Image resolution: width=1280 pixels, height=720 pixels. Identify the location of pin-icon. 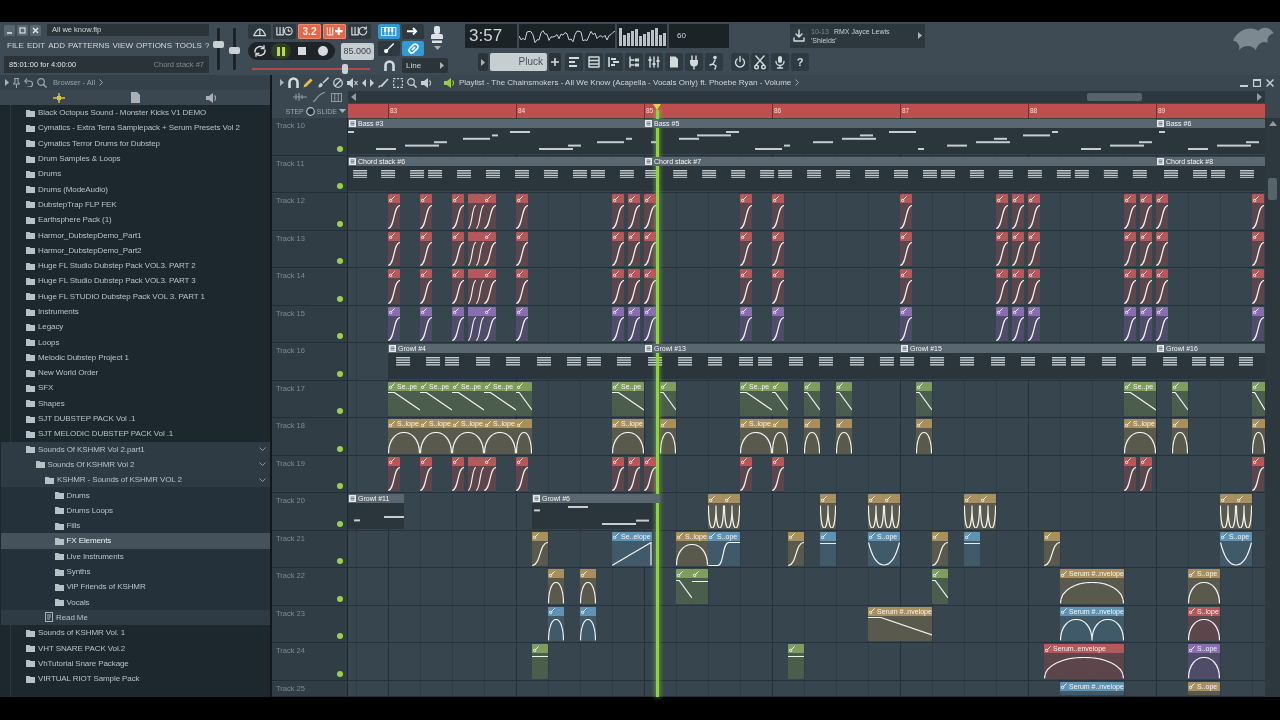
(16, 82).